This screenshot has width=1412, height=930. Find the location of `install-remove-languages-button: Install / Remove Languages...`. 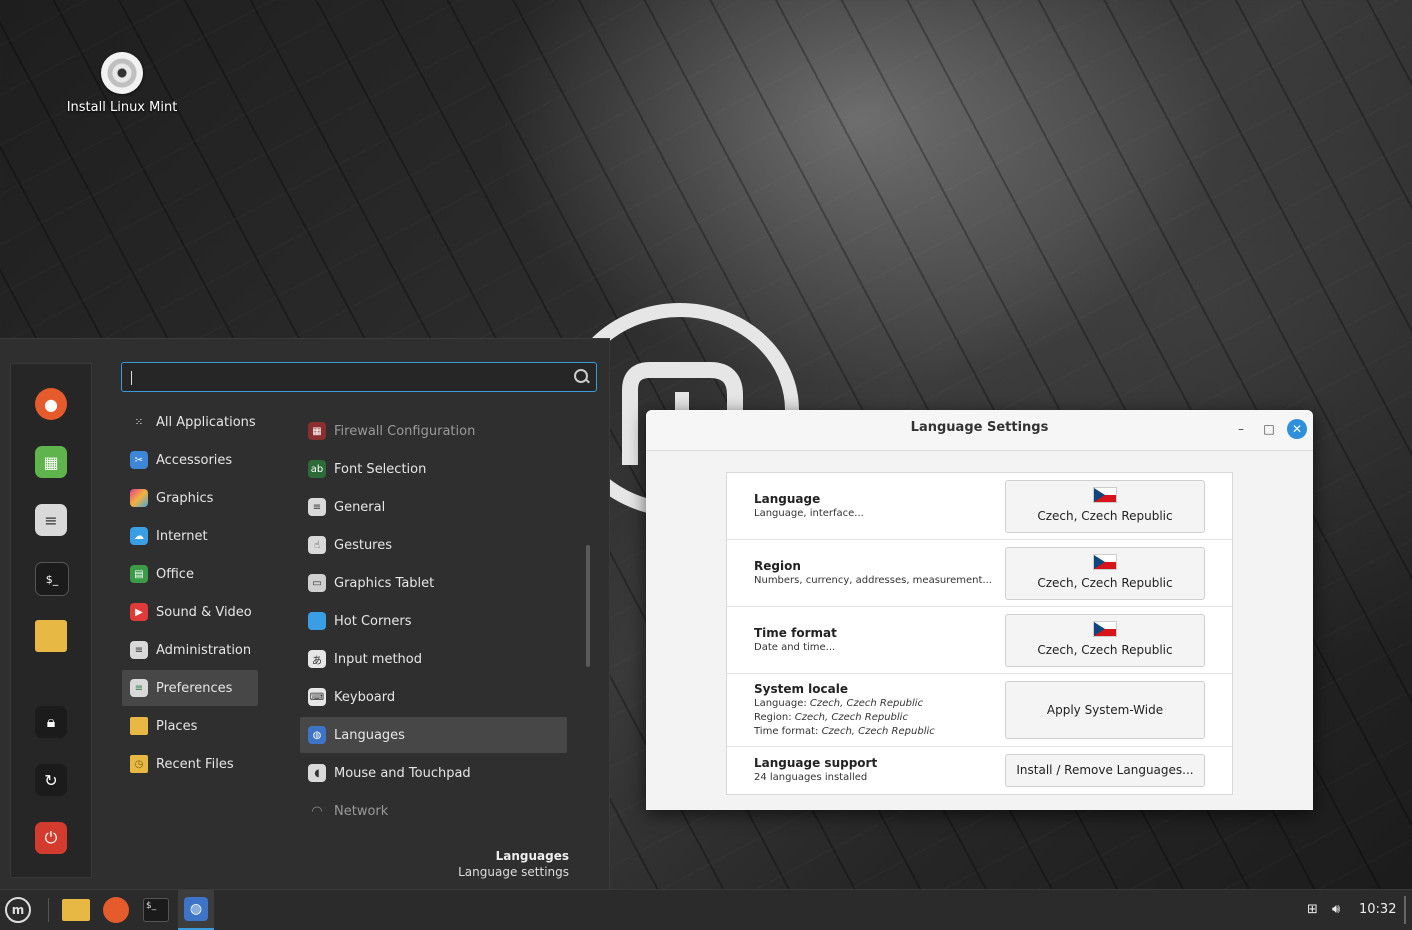

install-remove-languages-button: Install / Remove Languages... is located at coordinates (1105, 770).